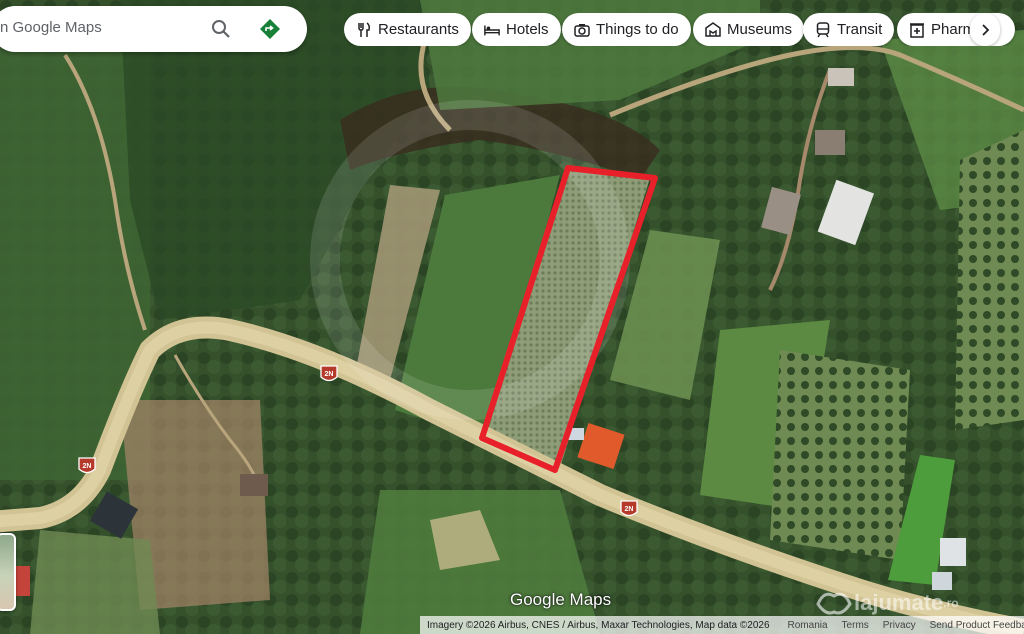 Image resolution: width=1024 pixels, height=634 pixels. Describe the element at coordinates (364, 29) in the screenshot. I see `fork-knife-icon` at that location.